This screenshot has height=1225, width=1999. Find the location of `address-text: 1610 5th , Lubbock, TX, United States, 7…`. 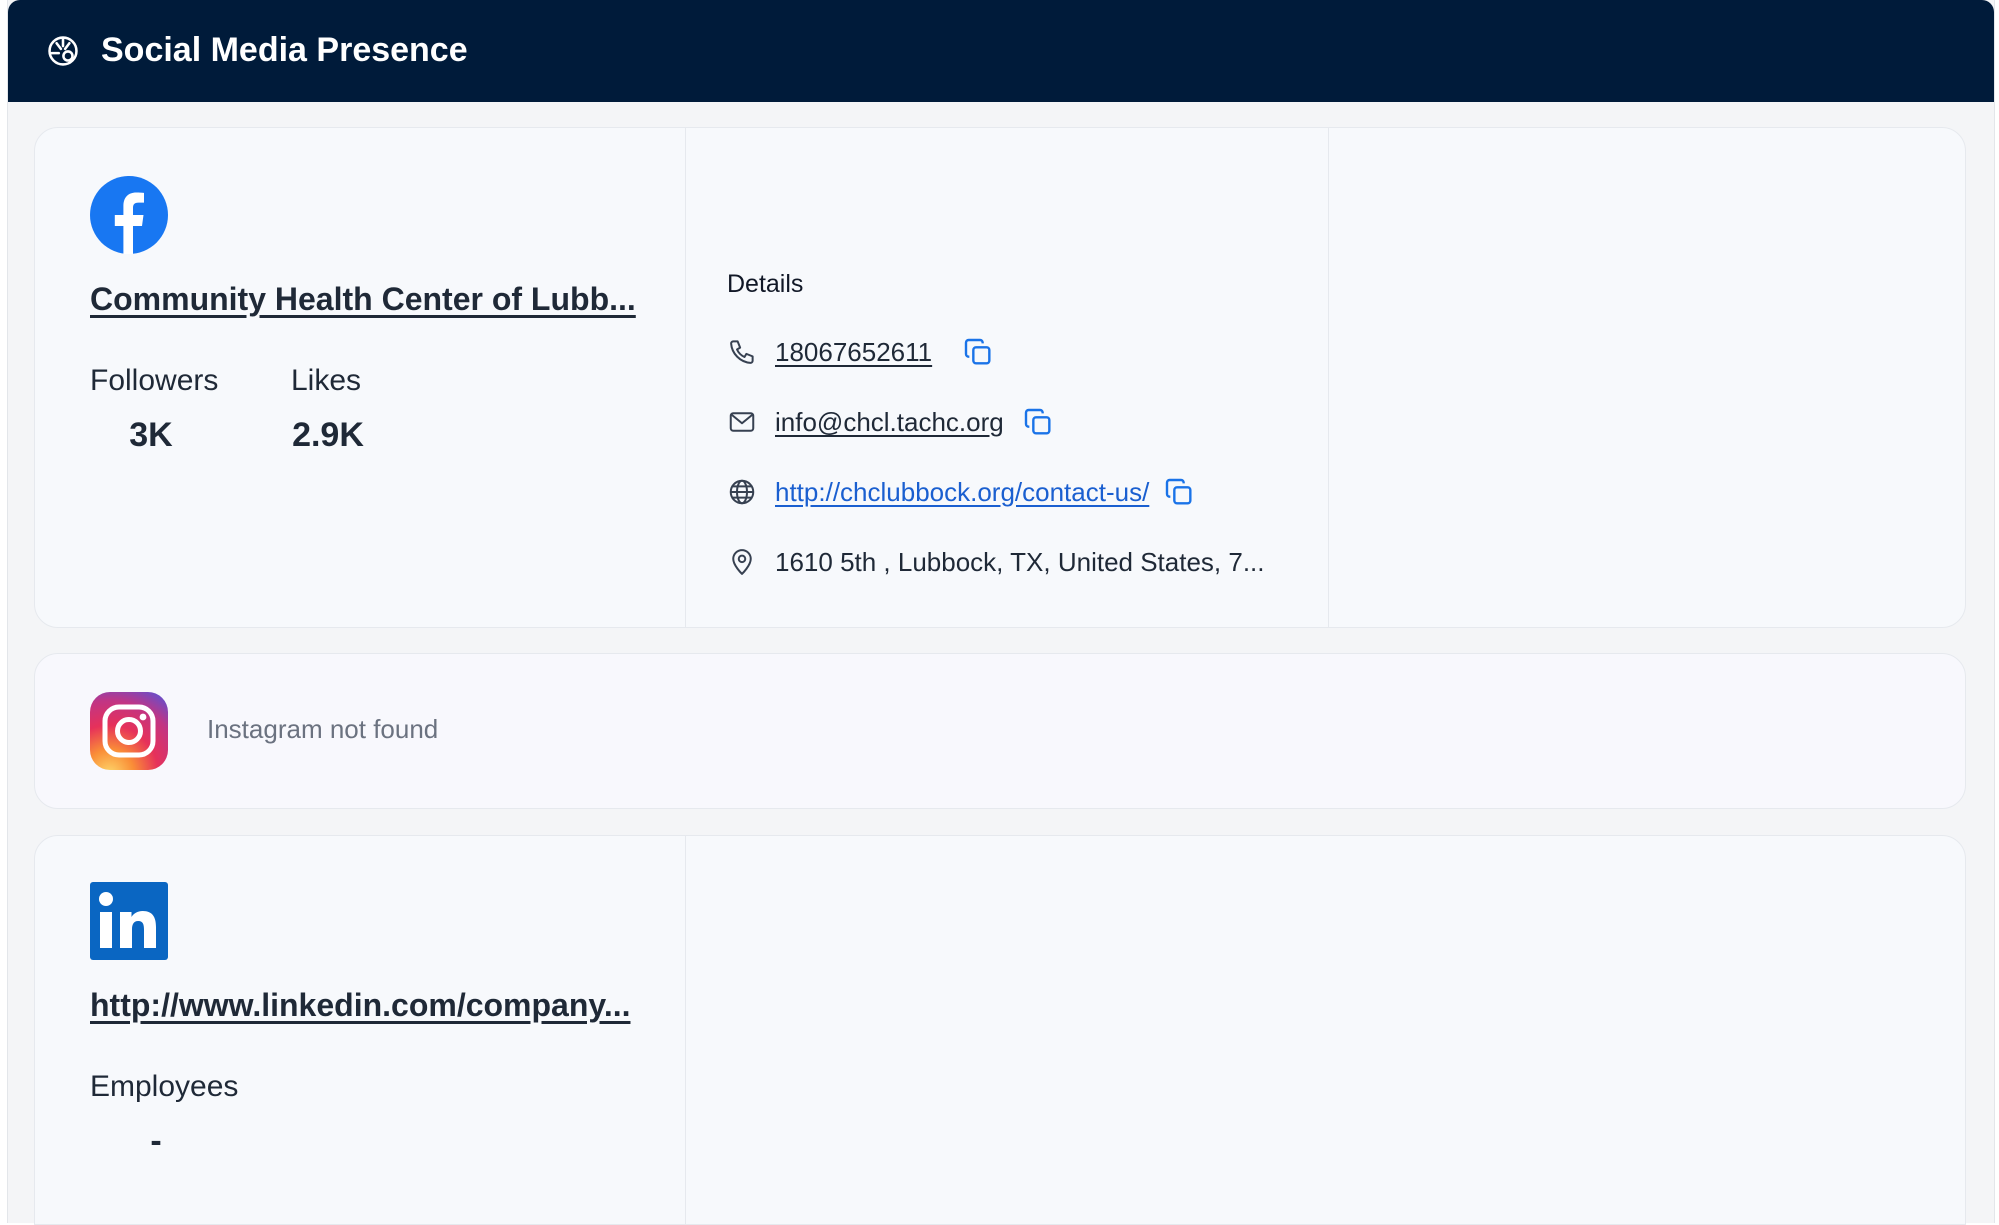

address-text: 1610 5th , Lubbock, TX, United States, 7… is located at coordinates (1020, 561).